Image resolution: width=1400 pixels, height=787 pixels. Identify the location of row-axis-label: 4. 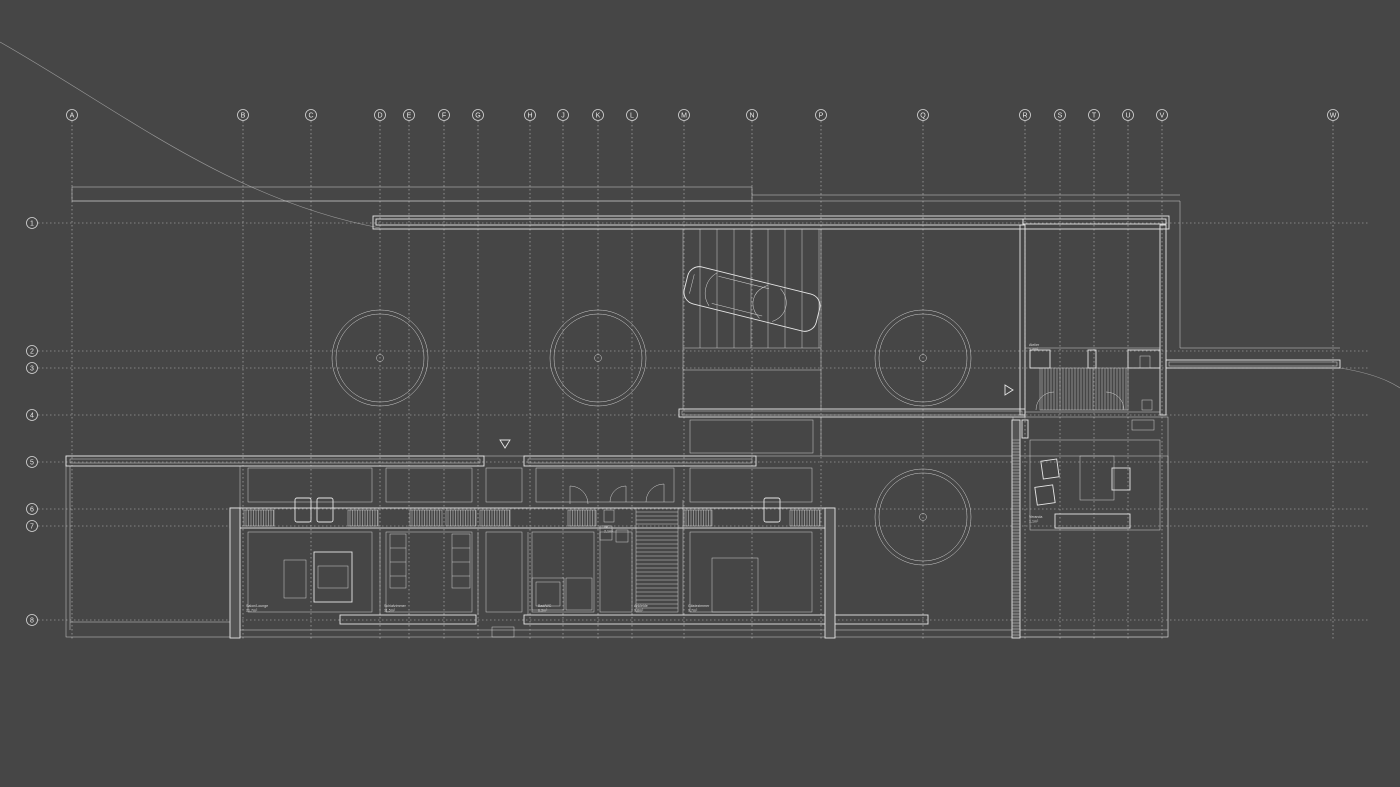
(32, 416).